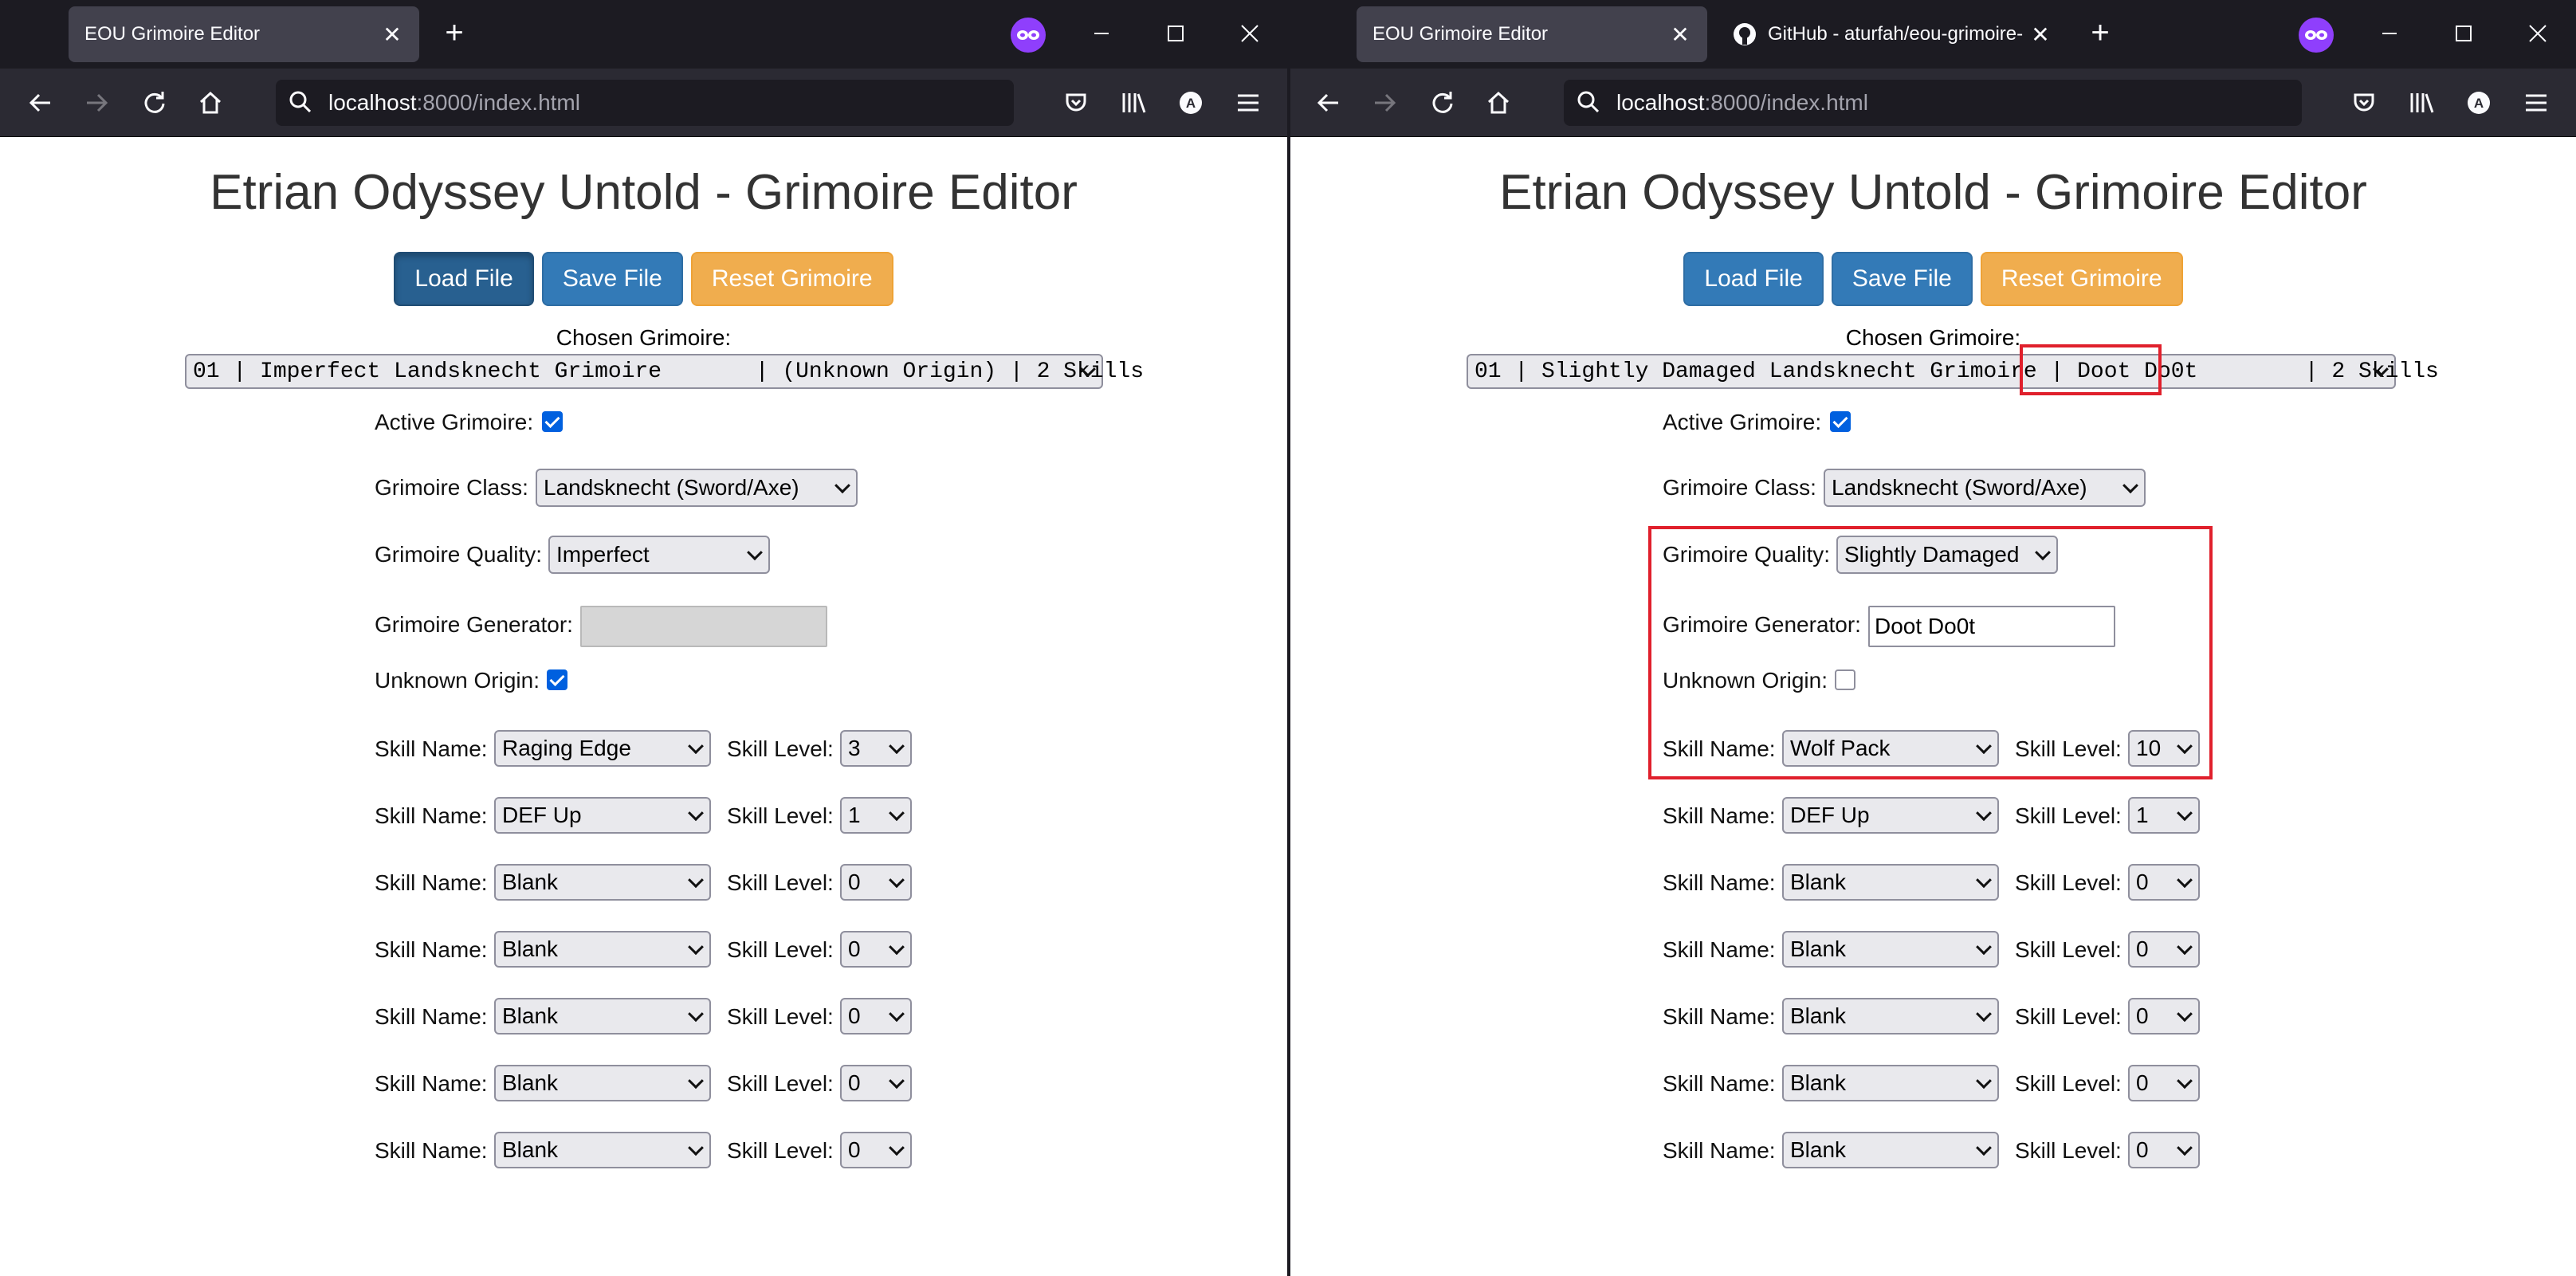 The image size is (2576, 1276). What do you see at coordinates (474, 625) in the screenshot?
I see `grimoire-generator-label: Grimoire Generator:` at bounding box center [474, 625].